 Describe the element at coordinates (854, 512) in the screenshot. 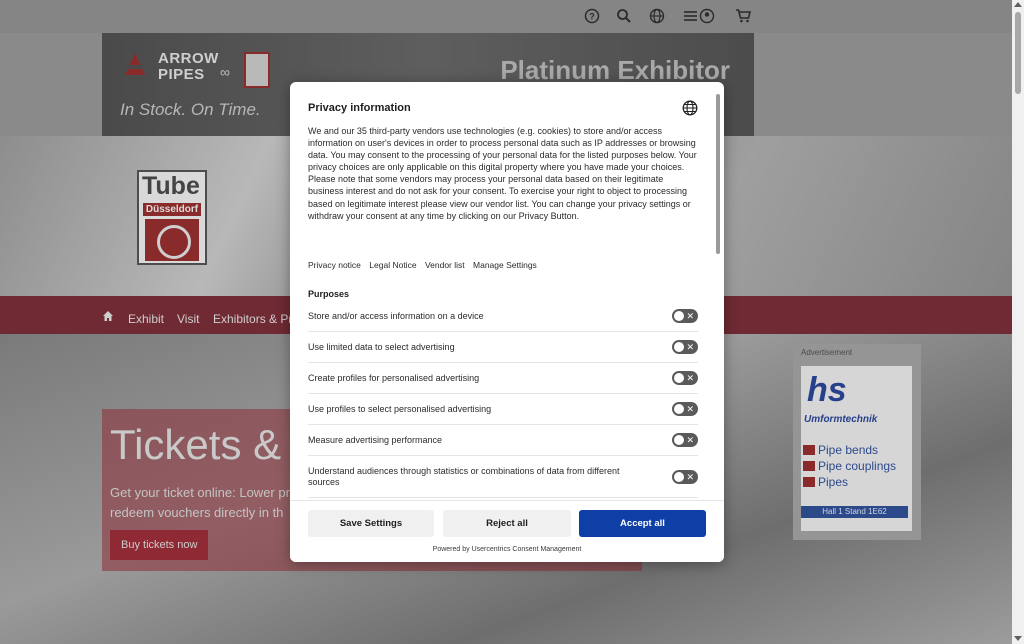

I see `hall-stand-bar: Hall 1 Stand 1E62` at that location.